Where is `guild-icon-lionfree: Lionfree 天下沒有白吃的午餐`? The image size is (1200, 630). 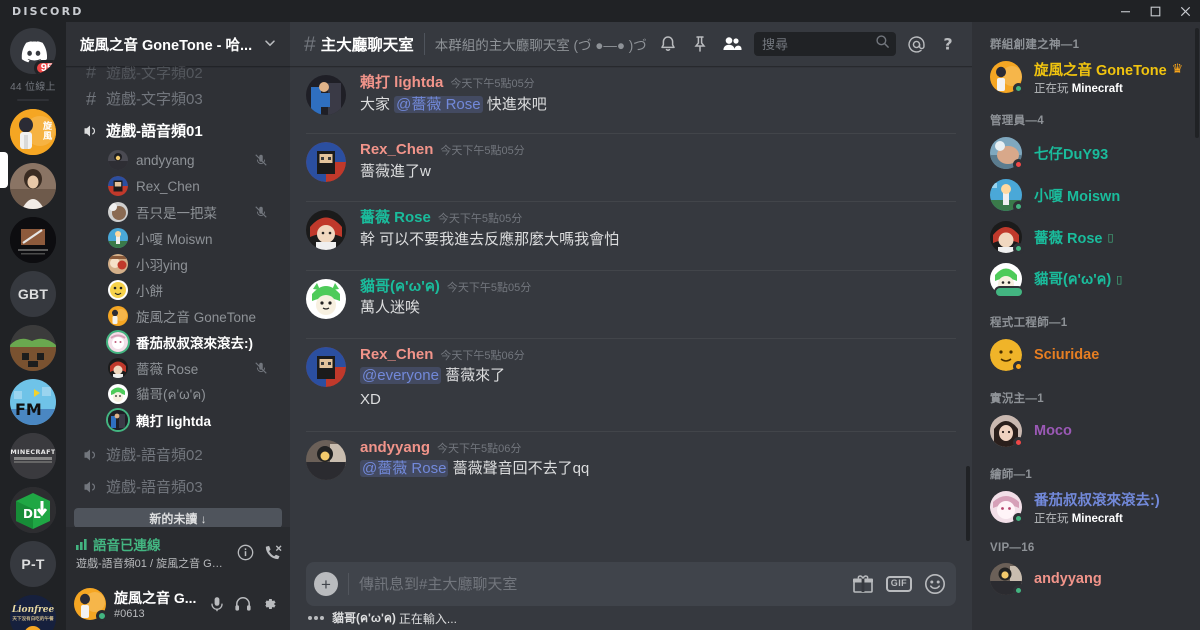 guild-icon-lionfree: Lionfree 天下沒有白吃的午餐 is located at coordinates (33, 612).